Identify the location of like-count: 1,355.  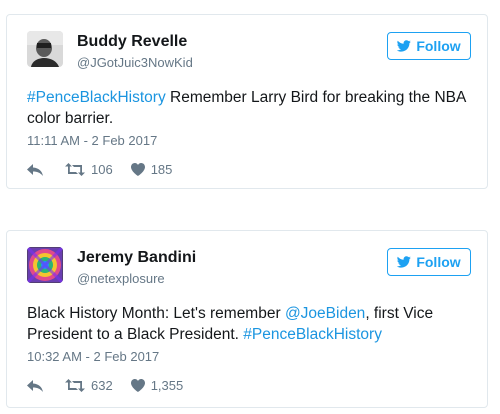
(167, 385).